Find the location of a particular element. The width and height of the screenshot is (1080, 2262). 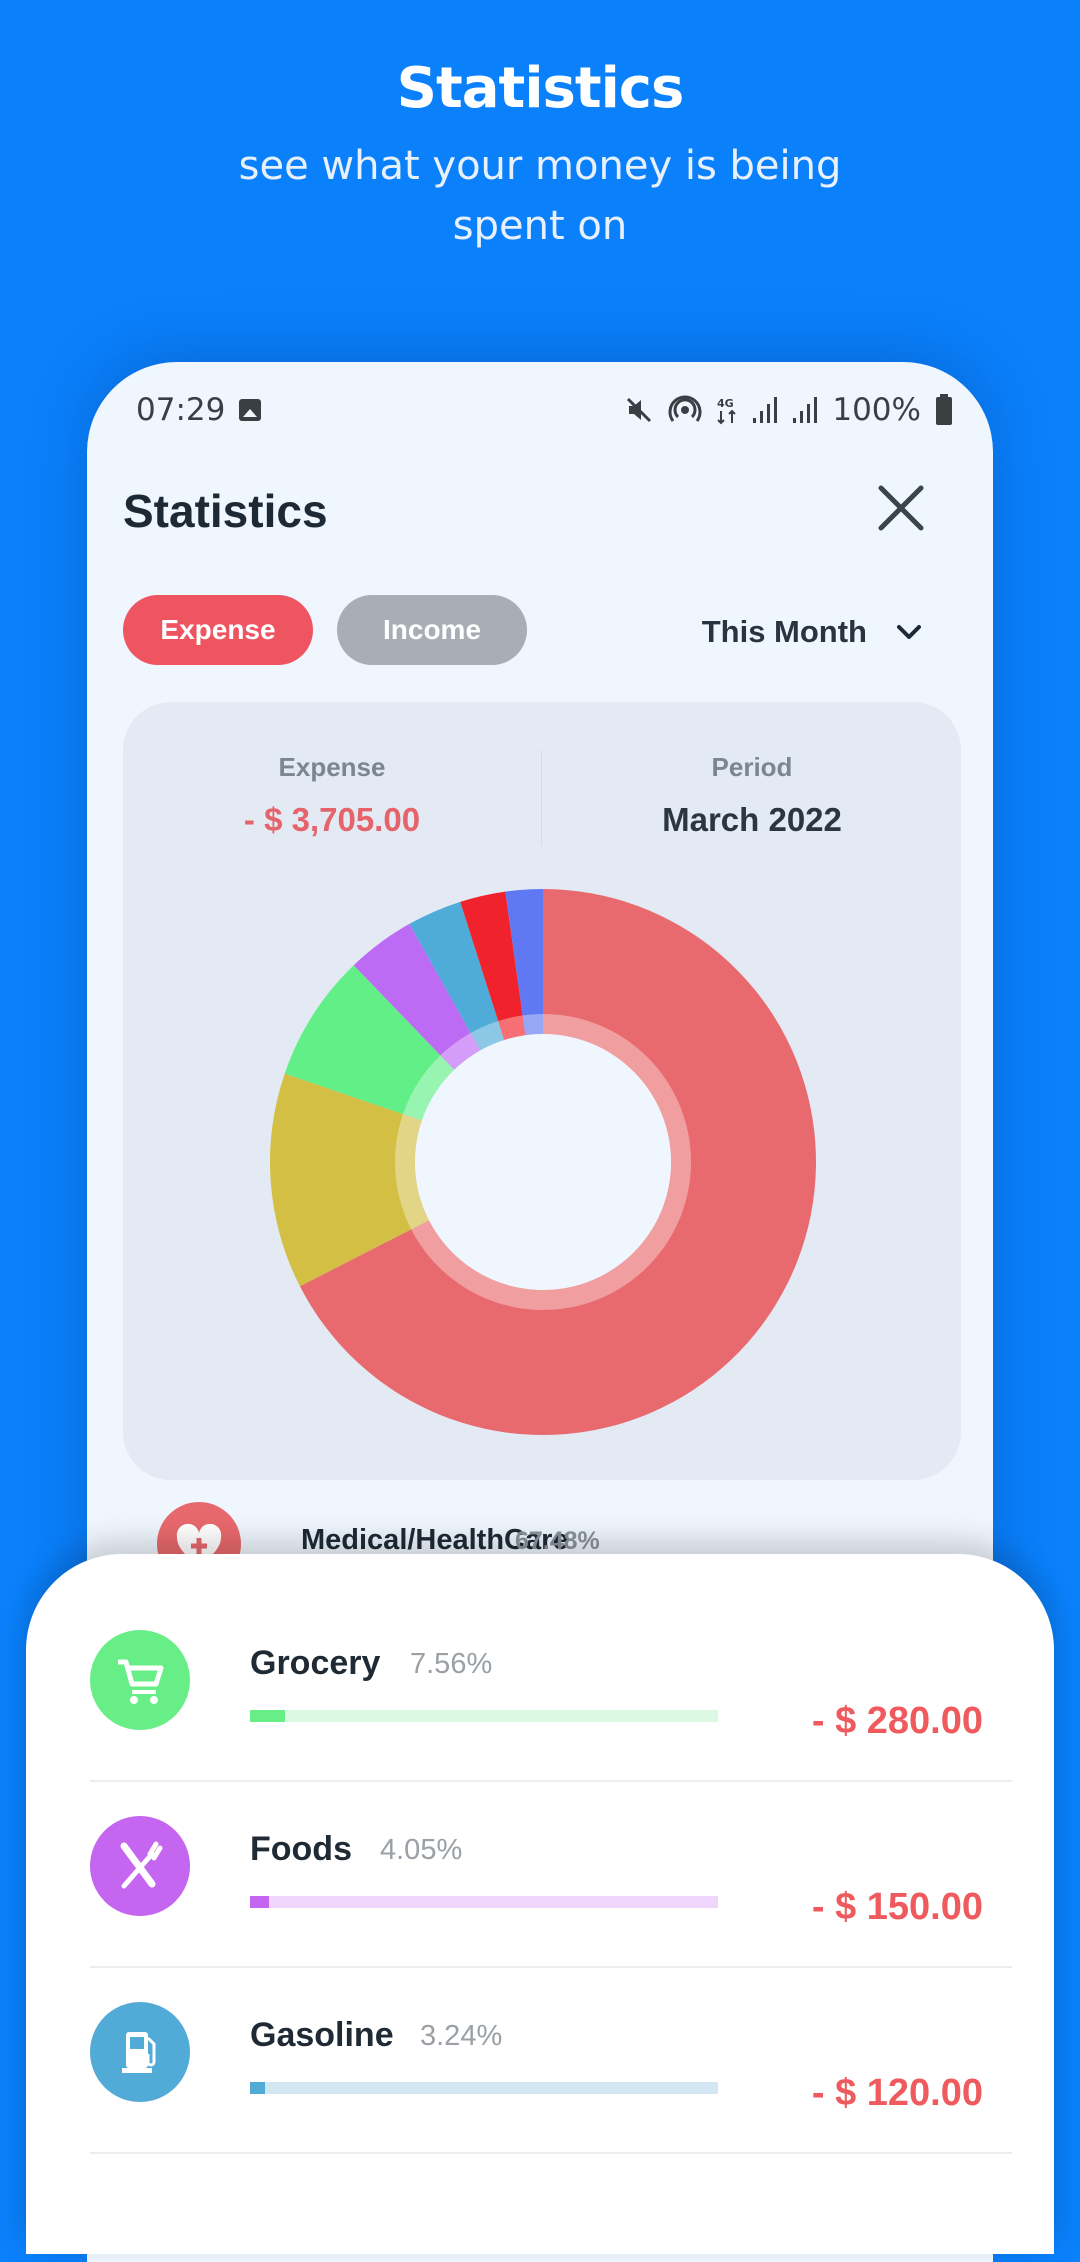

category-percent: 4.05% is located at coordinates (421, 1850).